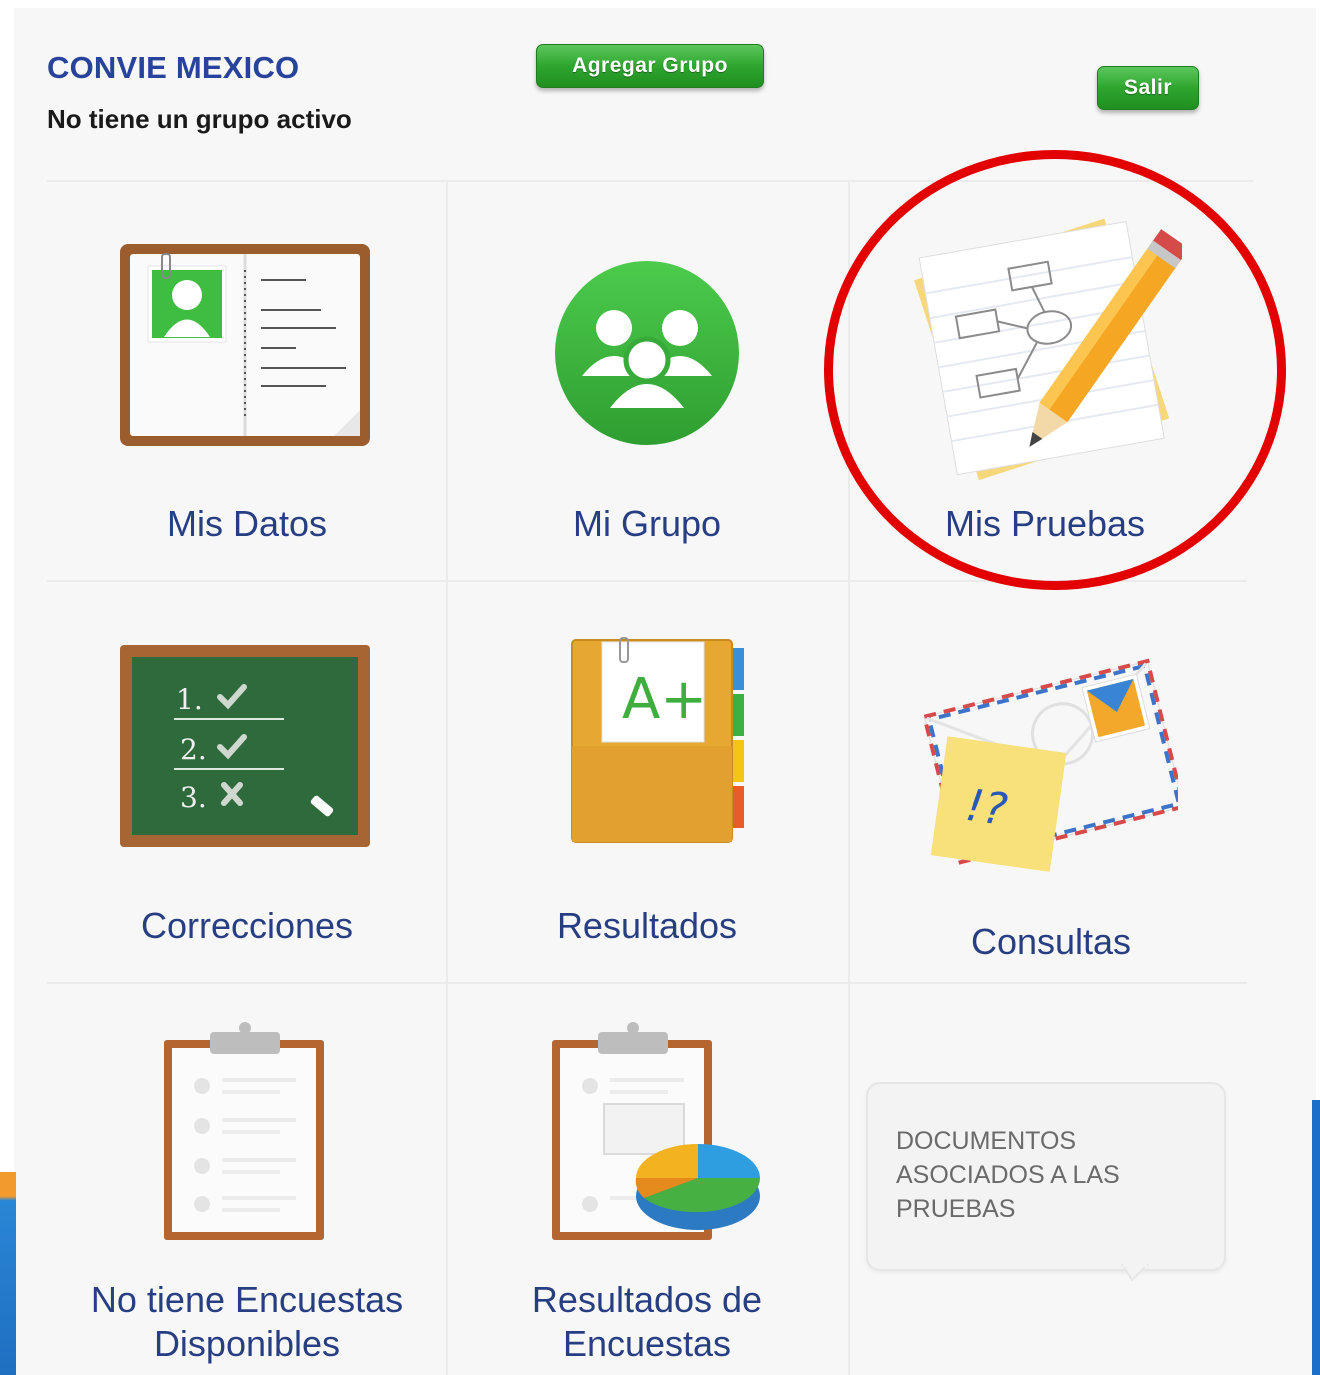 The width and height of the screenshot is (1320, 1375). What do you see at coordinates (987, 808) in the screenshot?
I see `query-text: !?` at bounding box center [987, 808].